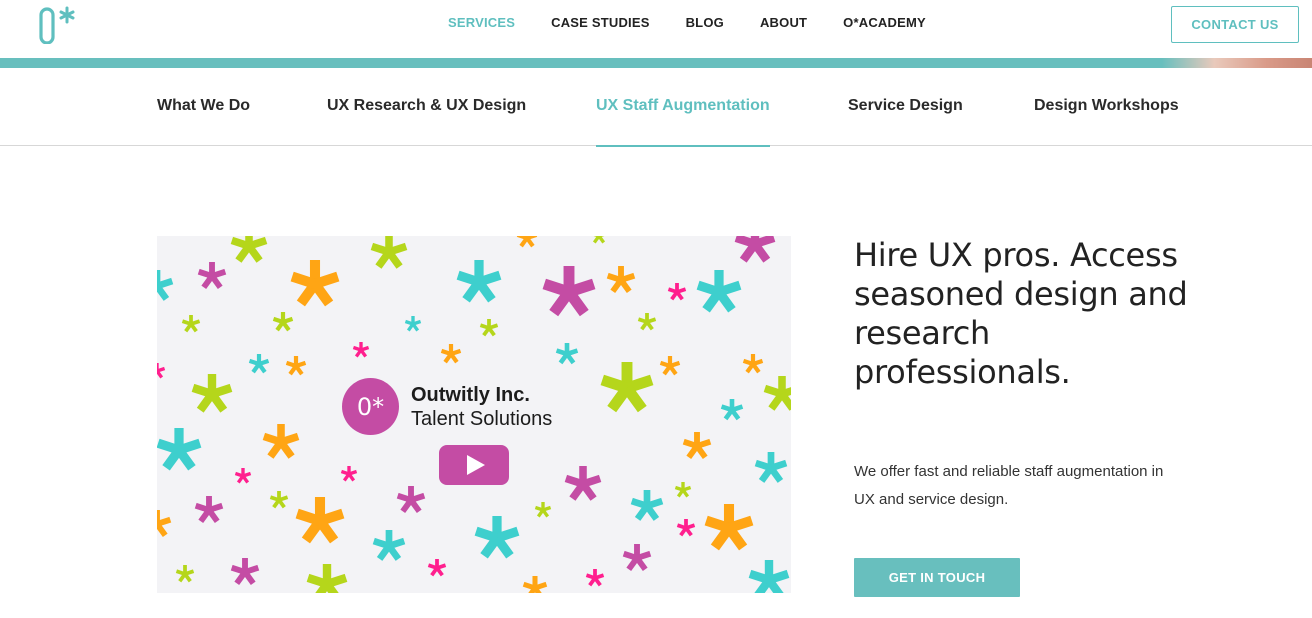  Describe the element at coordinates (705, 23) in the screenshot. I see `nav-blog: BLOG` at that location.